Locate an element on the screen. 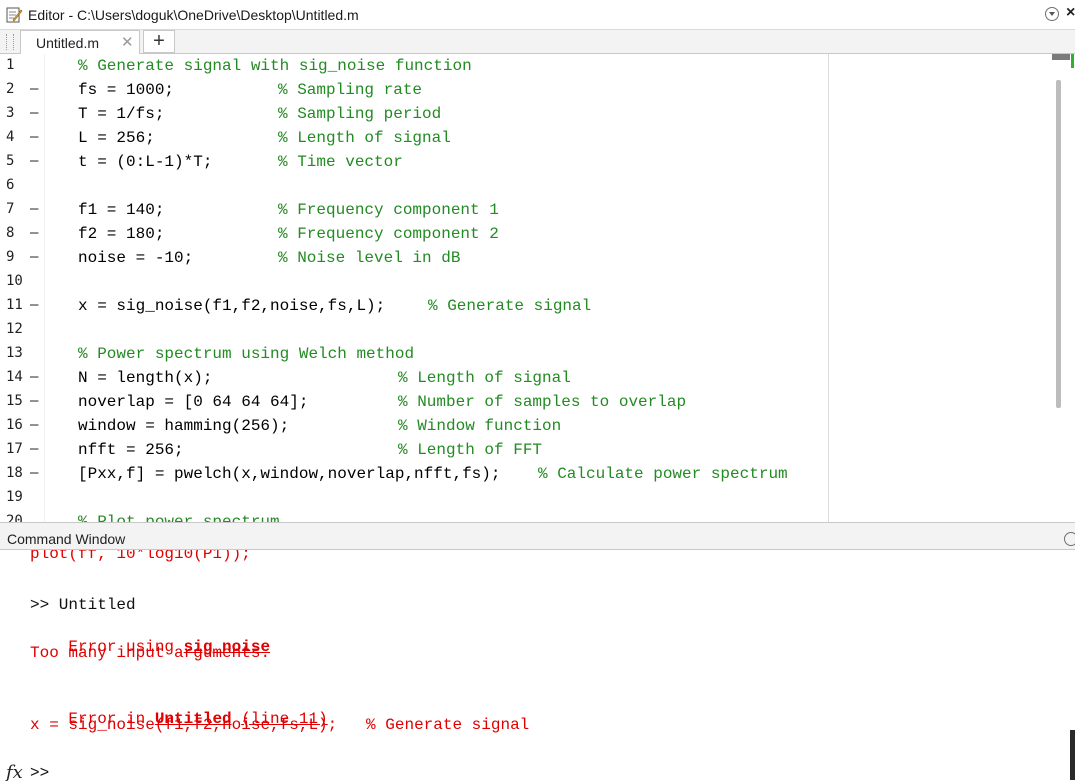  tab-untitled-m: Untitled.m ✕ is located at coordinates (80, 42).